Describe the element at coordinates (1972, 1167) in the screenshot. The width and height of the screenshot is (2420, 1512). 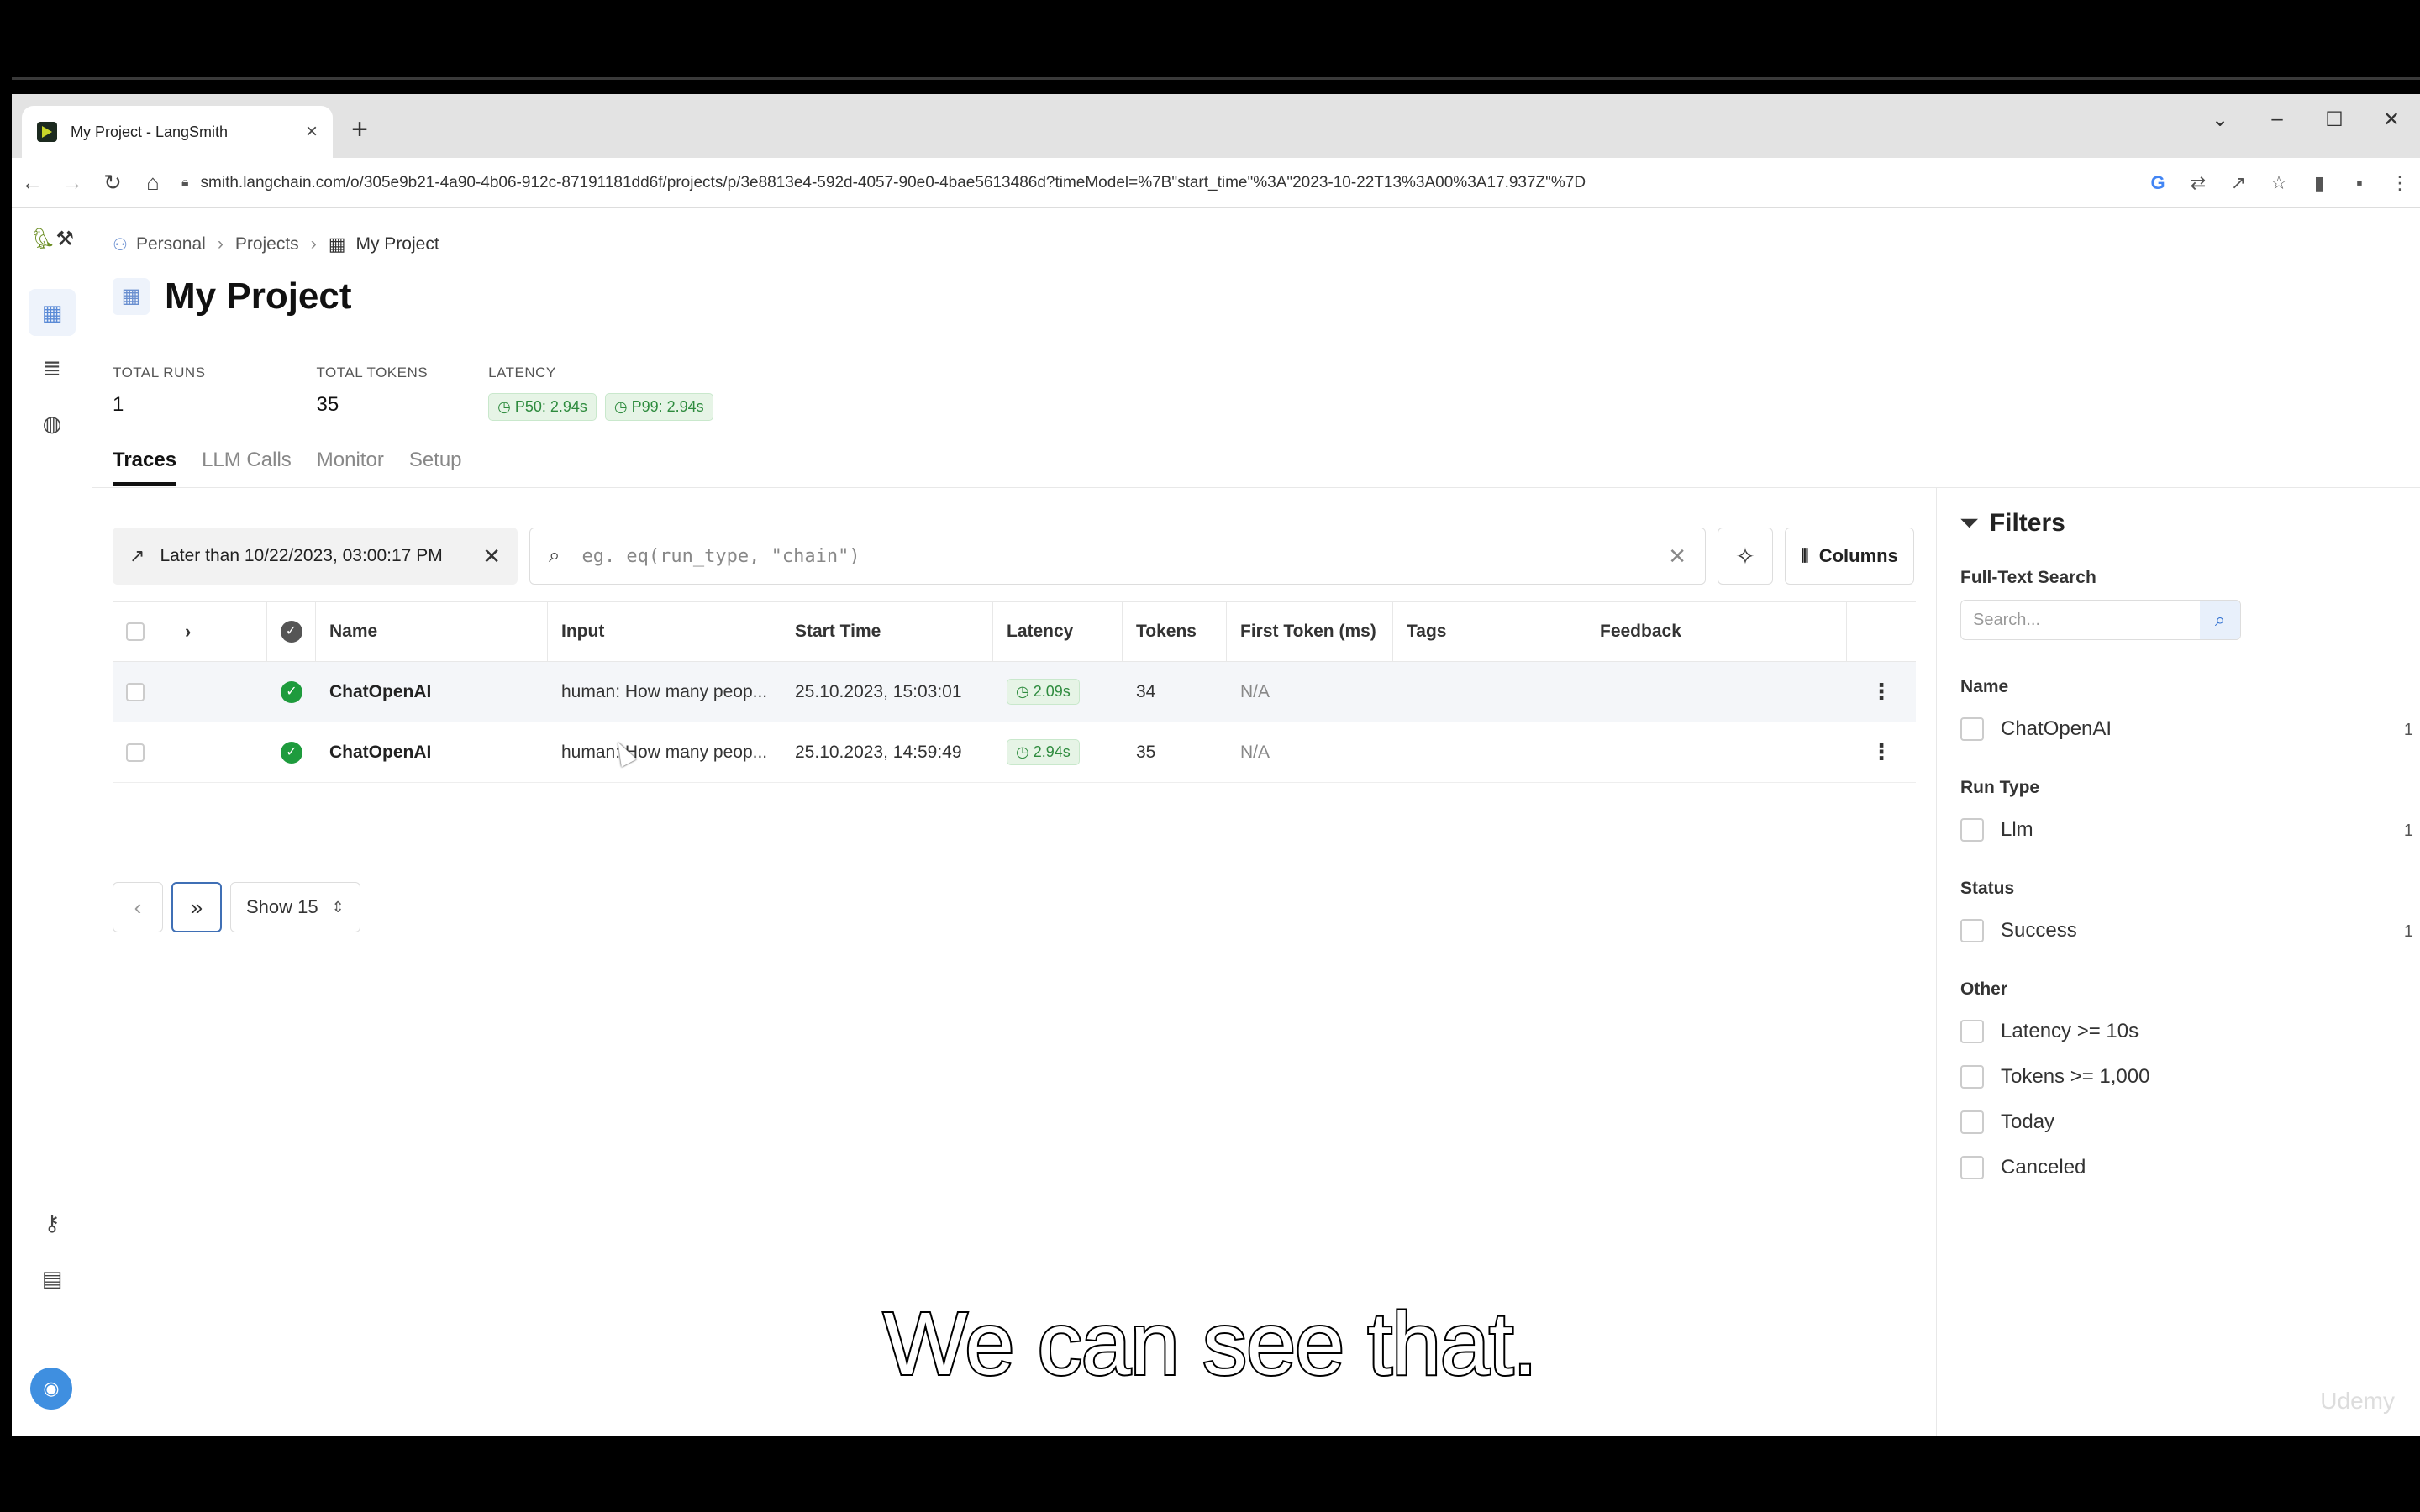
I see `canceled-filter-checkbox` at that location.